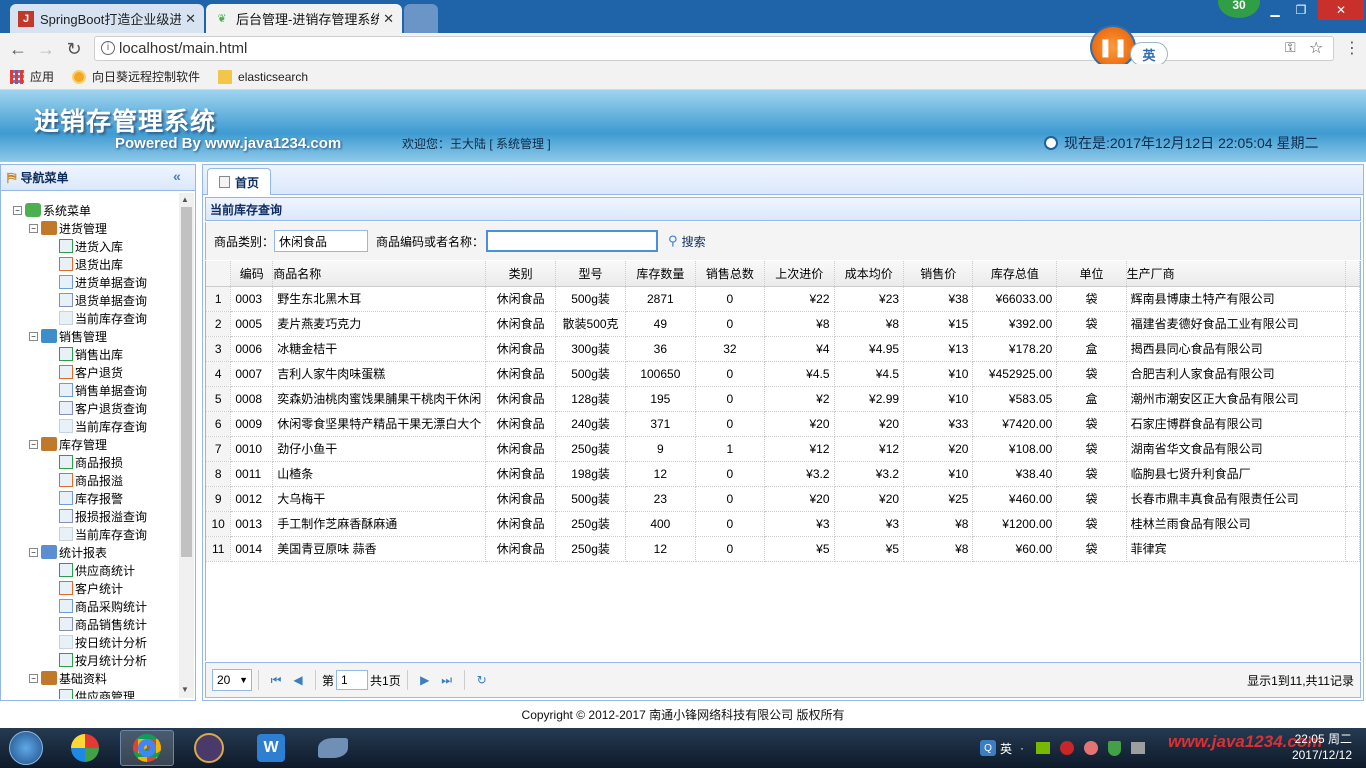  I want to click on sidebar-item: 销售单据查询, so click(103, 390).